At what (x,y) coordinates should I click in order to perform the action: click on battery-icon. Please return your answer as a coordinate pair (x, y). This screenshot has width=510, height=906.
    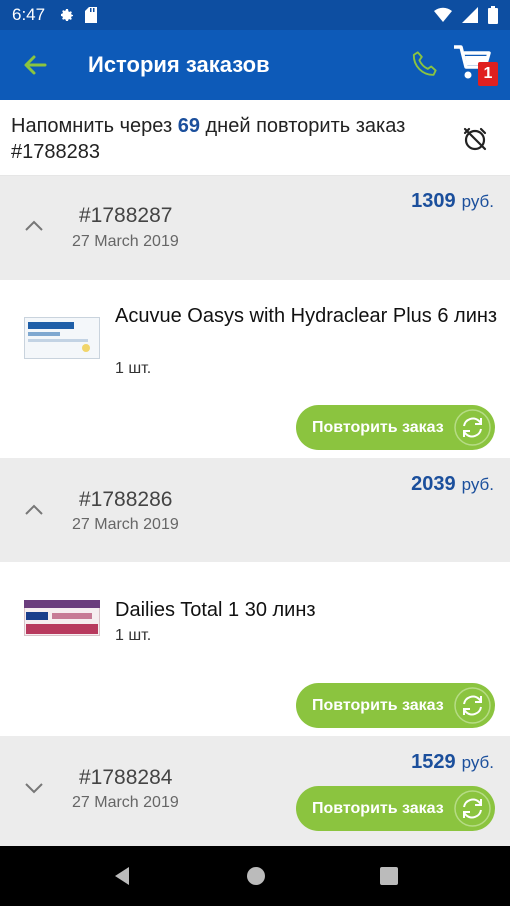
    Looking at the image, I should click on (493, 15).